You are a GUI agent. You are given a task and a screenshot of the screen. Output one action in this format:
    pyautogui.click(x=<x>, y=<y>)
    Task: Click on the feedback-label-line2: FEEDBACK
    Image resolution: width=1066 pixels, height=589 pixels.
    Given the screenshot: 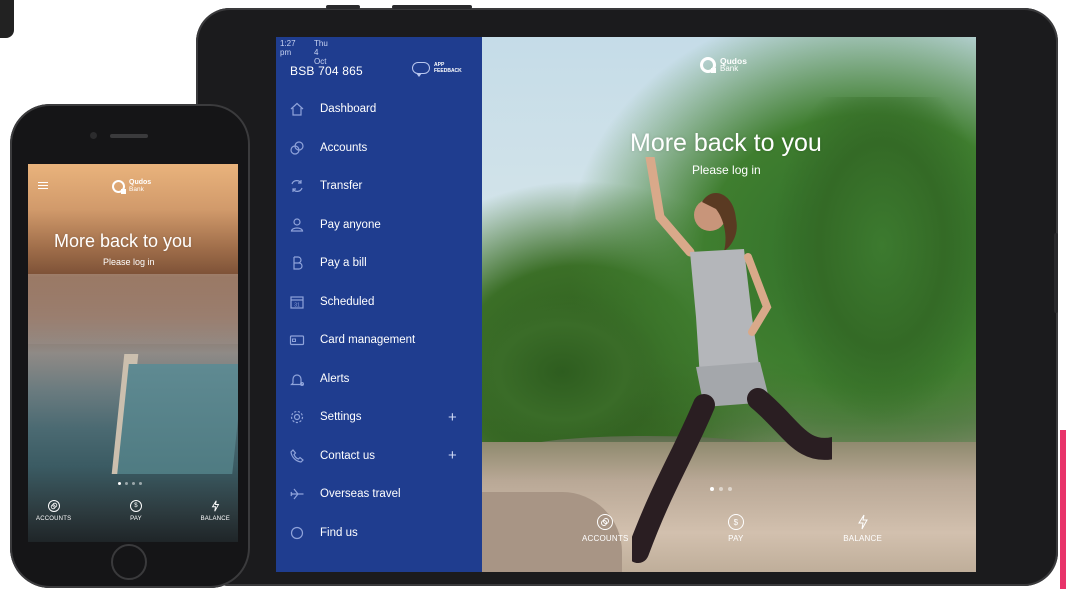 What is the action you would take?
    pyautogui.click(x=448, y=71)
    